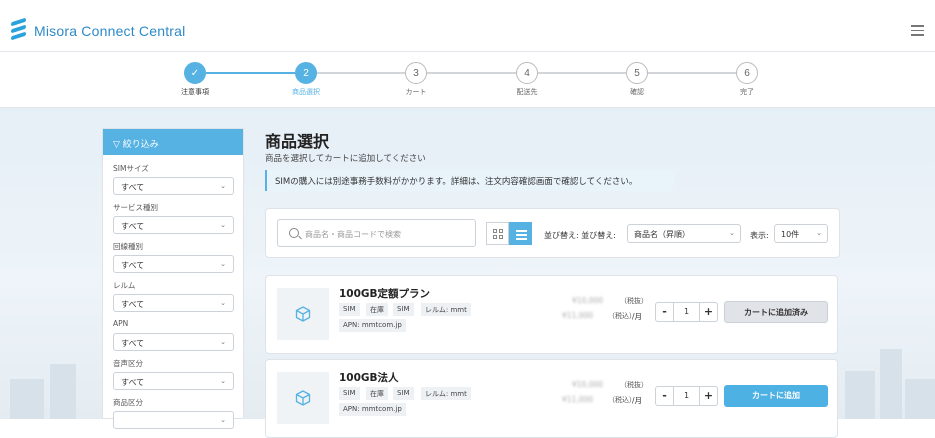 This screenshot has height=438, width=935. What do you see at coordinates (416, 73) in the screenshot?
I see `step-3-circle: 3` at bounding box center [416, 73].